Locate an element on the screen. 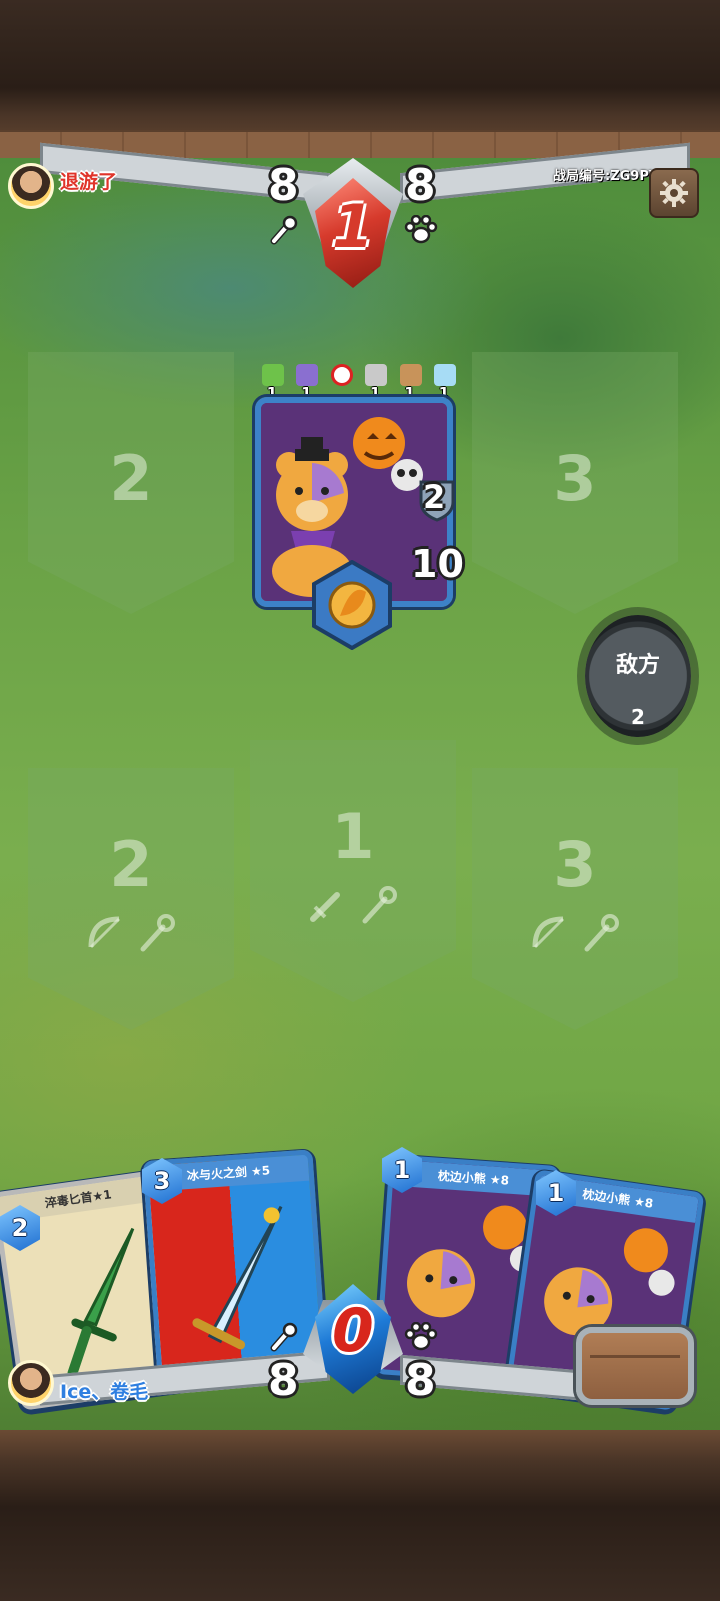 The height and width of the screenshot is (1601, 720). own-slot-2: 2 is located at coordinates (131, 899).